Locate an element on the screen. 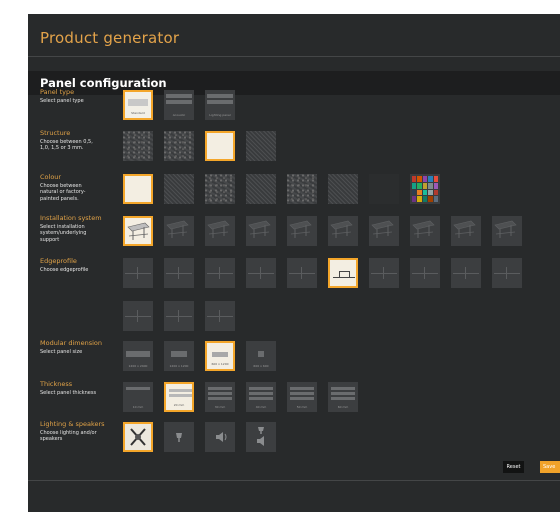 The width and height of the screenshot is (560, 526). footer-divider is located at coordinates (294, 480).